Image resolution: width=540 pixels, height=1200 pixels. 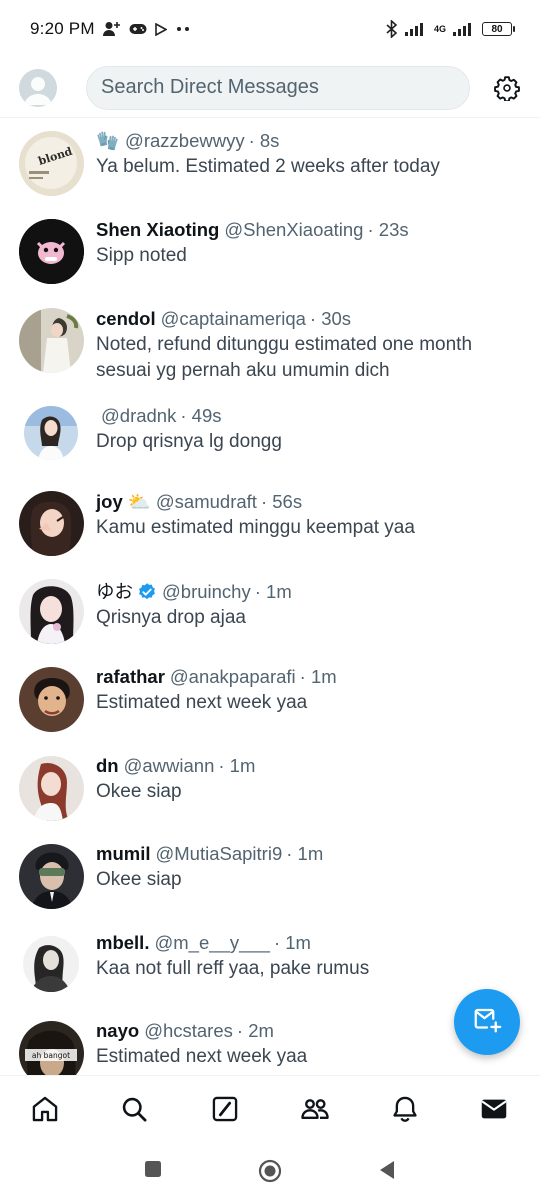 I want to click on profile-avatar, so click(x=38, y=87).